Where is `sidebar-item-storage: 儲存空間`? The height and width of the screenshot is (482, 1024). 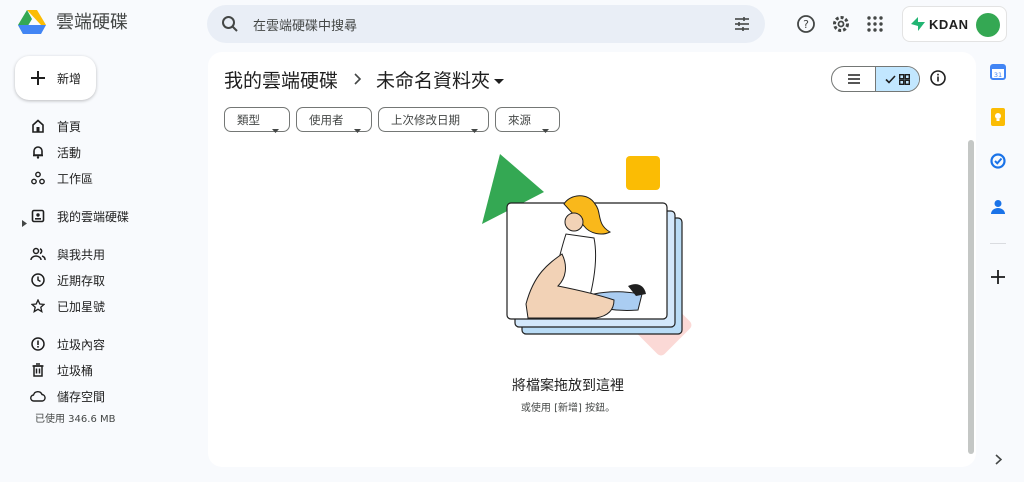
sidebar-item-storage: 儲存空間 is located at coordinates (61, 396).